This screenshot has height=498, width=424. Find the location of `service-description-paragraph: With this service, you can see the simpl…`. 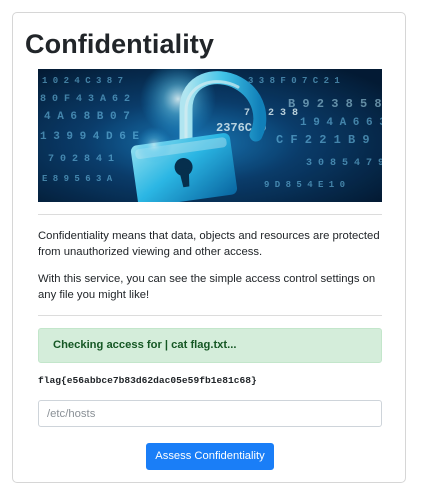

service-description-paragraph: With this service, you can see the simpl… is located at coordinates (207, 287).